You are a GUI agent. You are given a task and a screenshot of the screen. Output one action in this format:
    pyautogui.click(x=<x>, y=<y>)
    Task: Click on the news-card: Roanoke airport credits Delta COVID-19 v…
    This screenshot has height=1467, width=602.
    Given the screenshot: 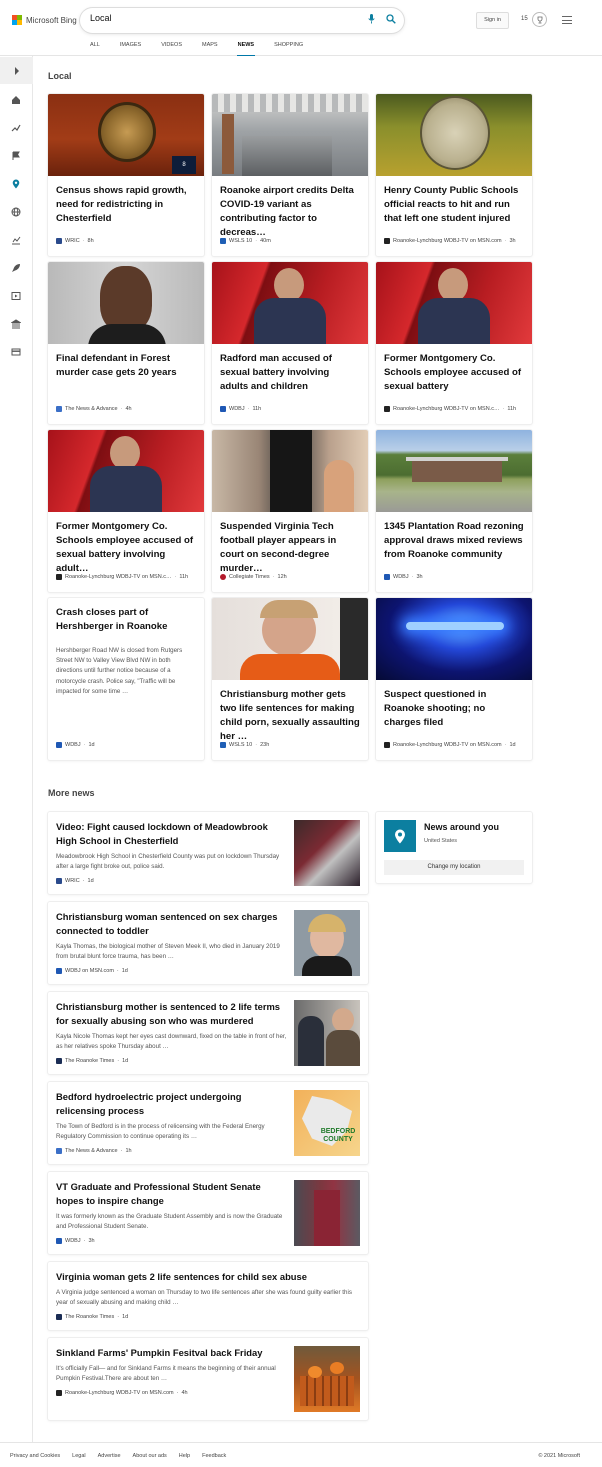 What is the action you would take?
    pyautogui.click(x=290, y=175)
    